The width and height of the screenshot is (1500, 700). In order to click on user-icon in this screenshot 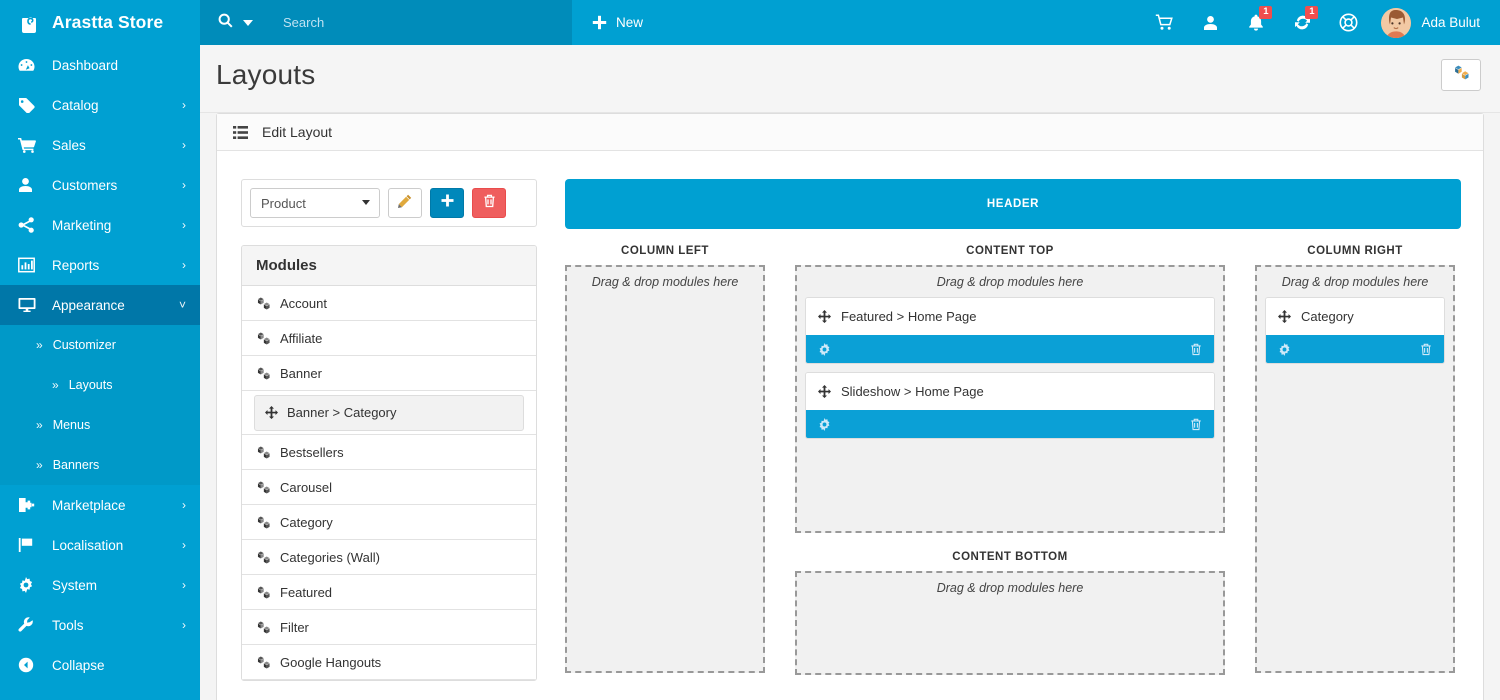, I will do `click(1210, 22)`.